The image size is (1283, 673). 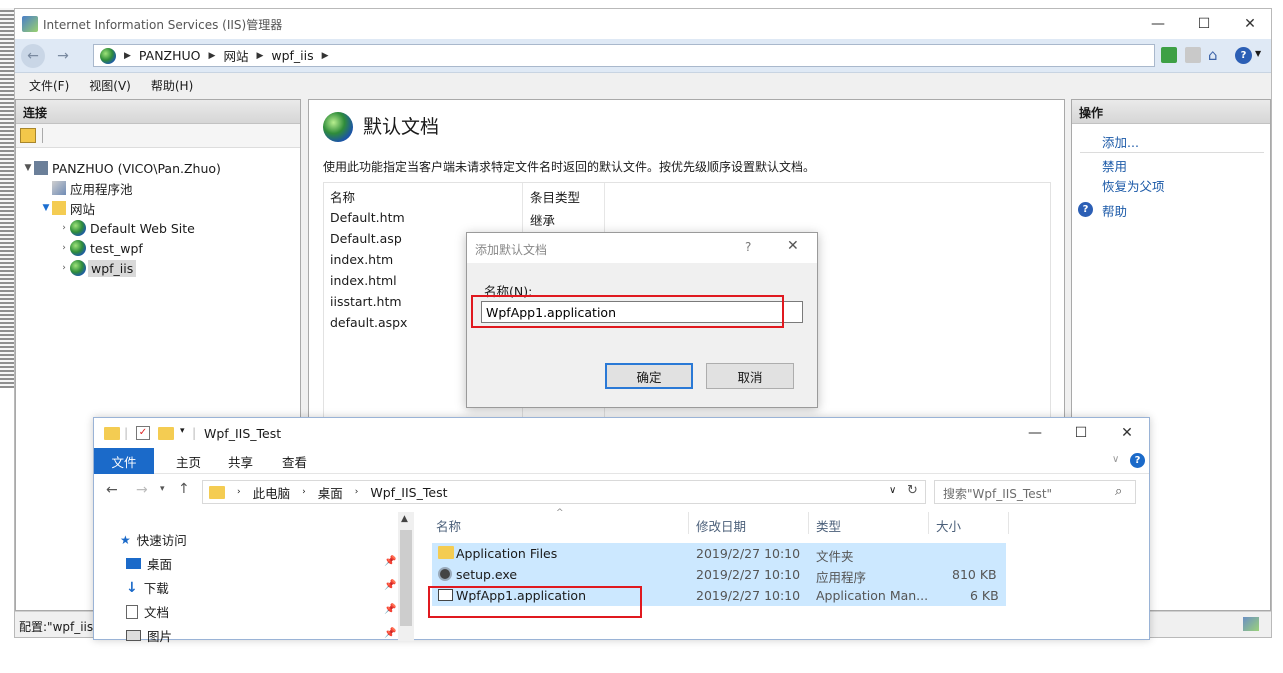 What do you see at coordinates (126, 228) in the screenshot?
I see `tree-item-default-web-site: › Default Web Site` at bounding box center [126, 228].